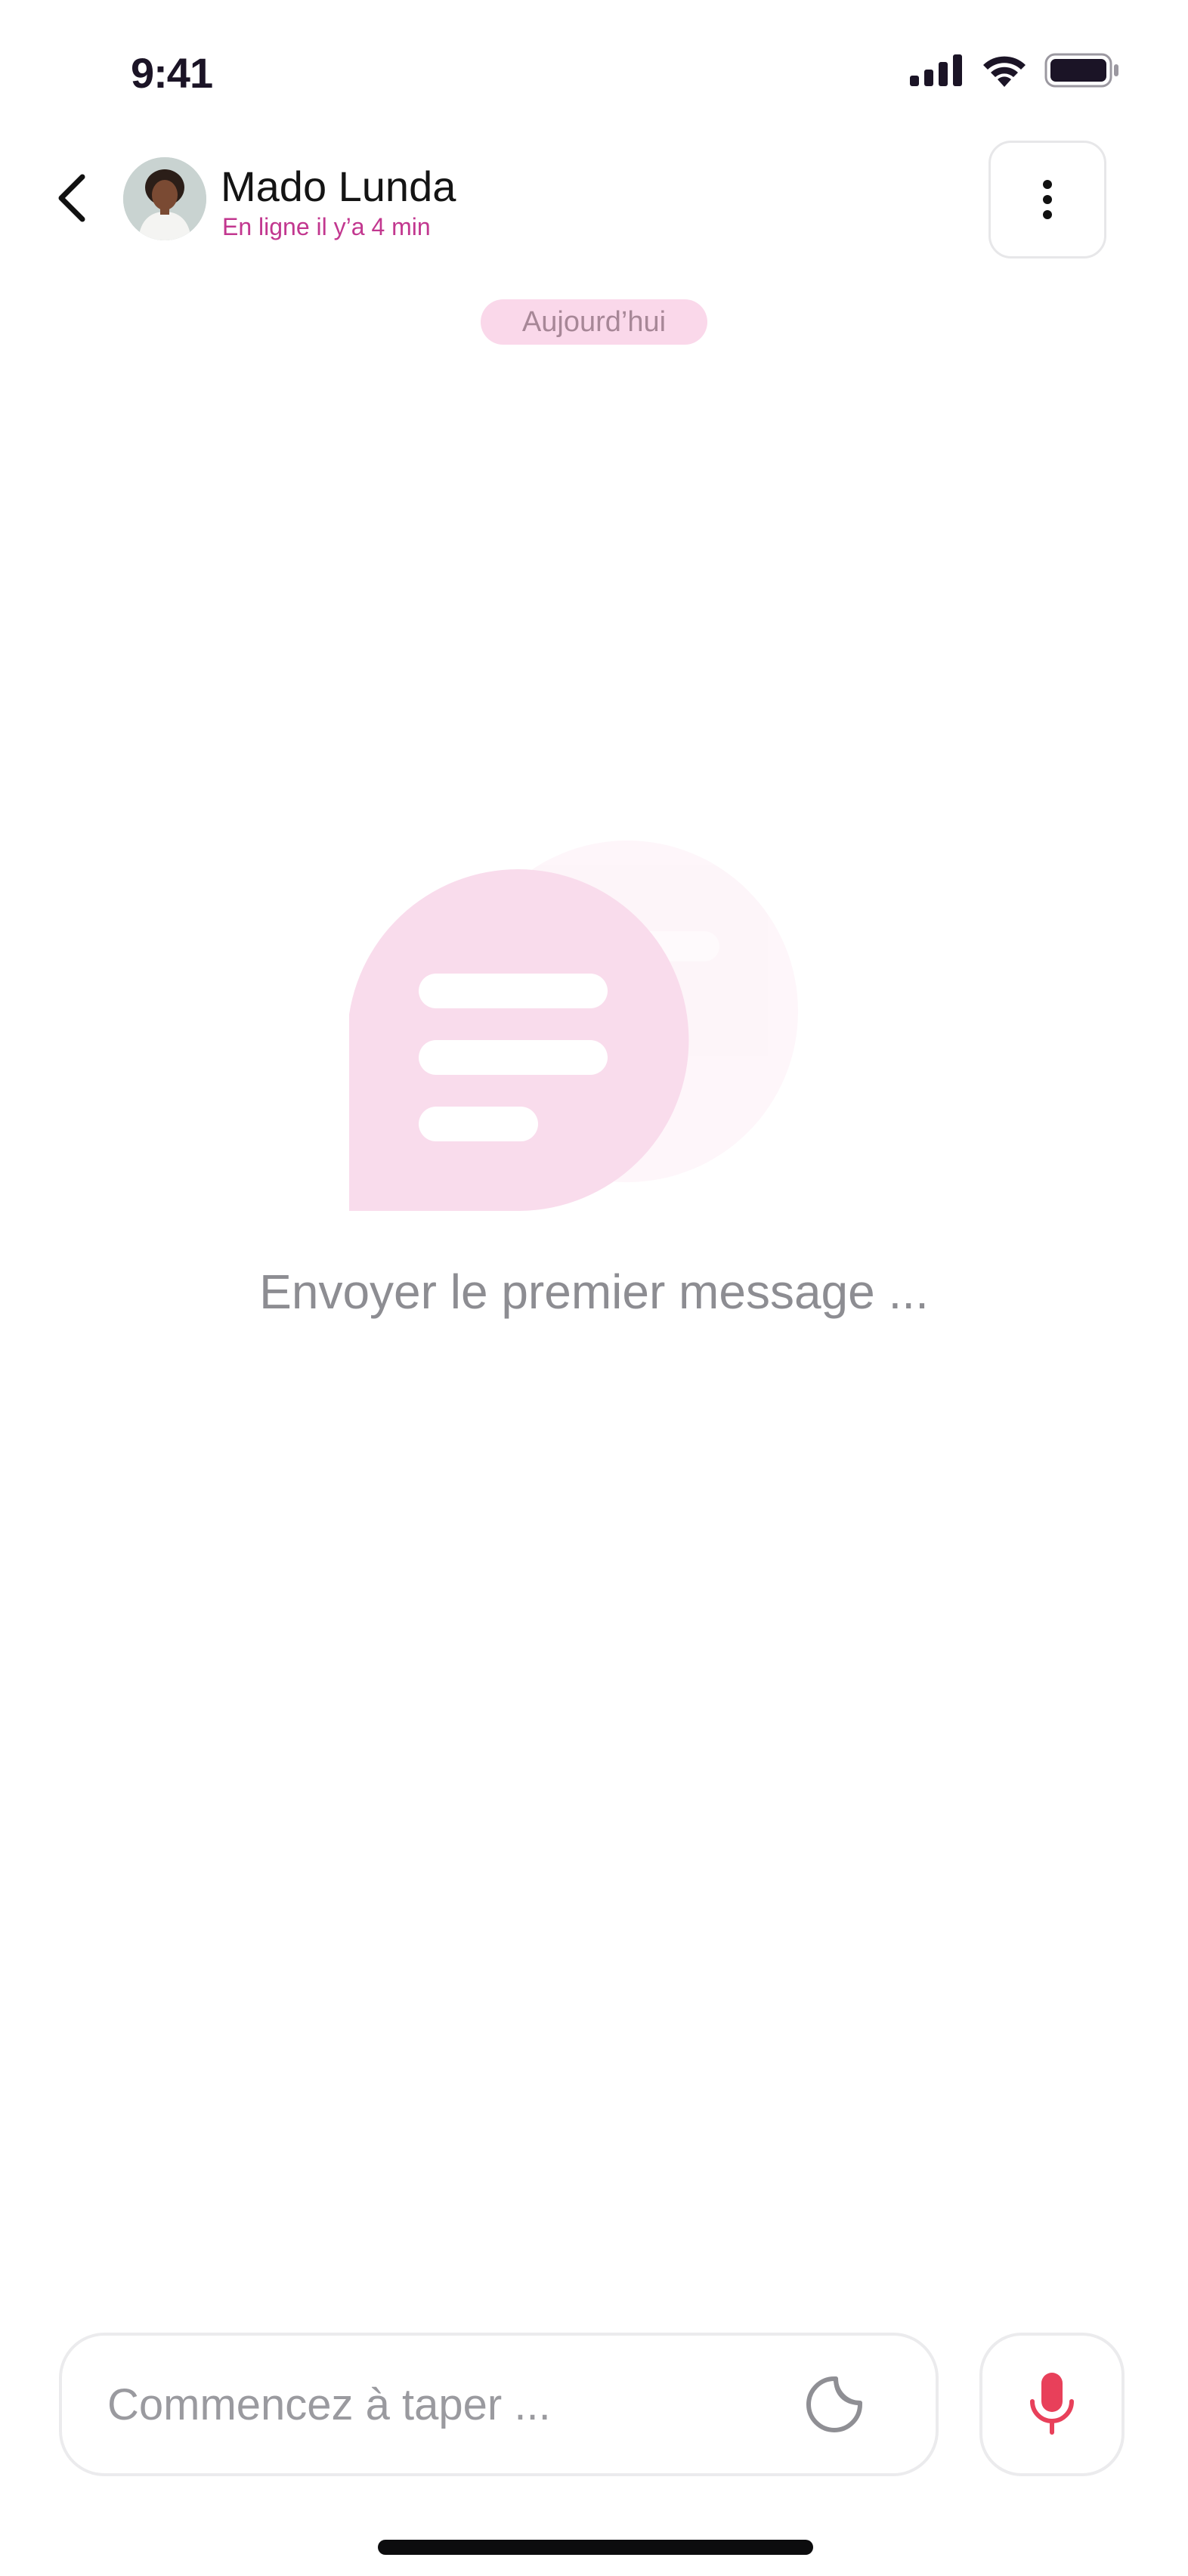  Describe the element at coordinates (936, 70) in the screenshot. I see `cellular-signal-icon` at that location.